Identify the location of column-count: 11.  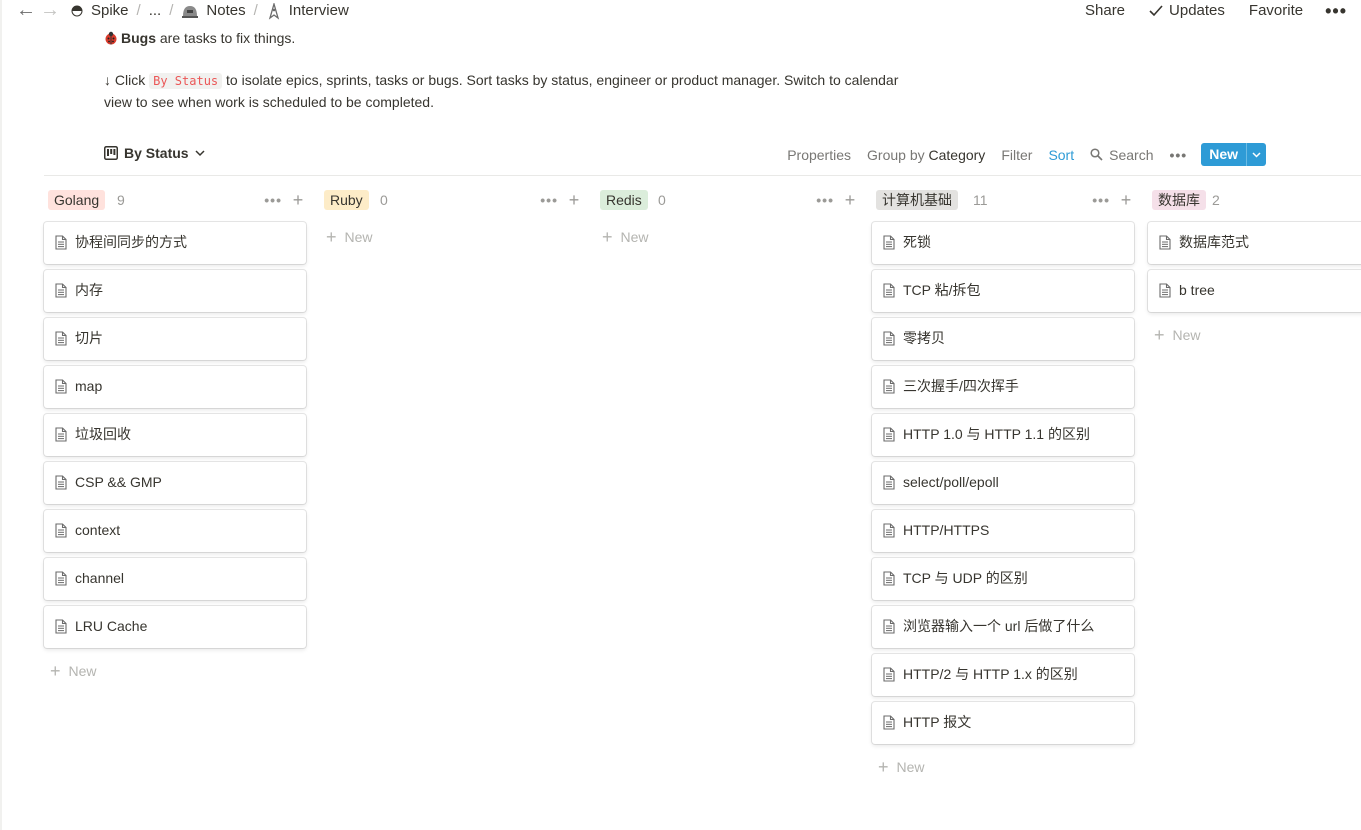
(980, 200).